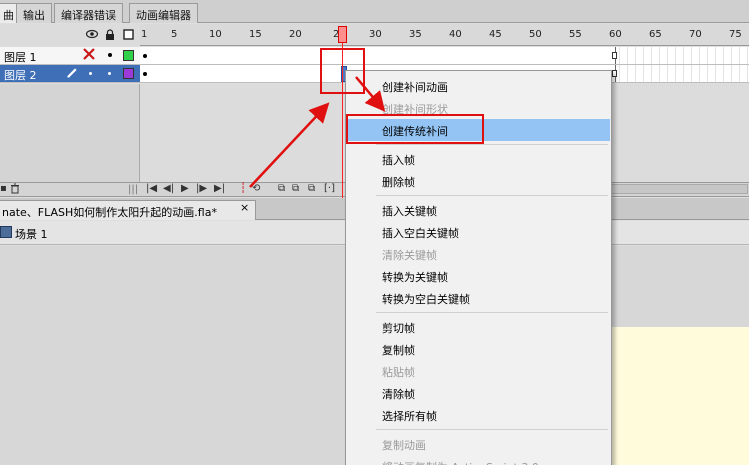 The height and width of the screenshot is (465, 749). What do you see at coordinates (370, 94) in the screenshot?
I see `arrow-to-menu-item` at bounding box center [370, 94].